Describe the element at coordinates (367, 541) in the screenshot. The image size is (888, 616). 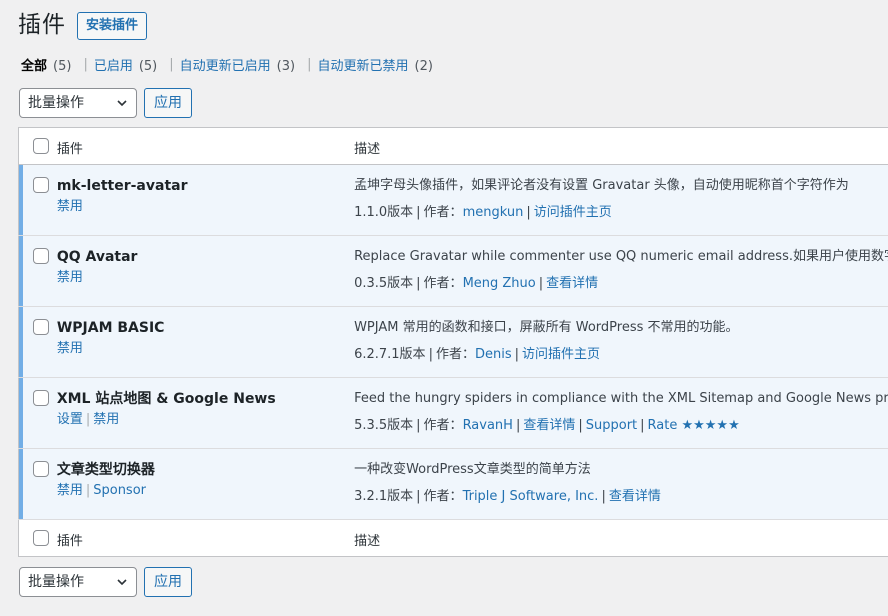
I see `column-description-footer: 描述` at that location.